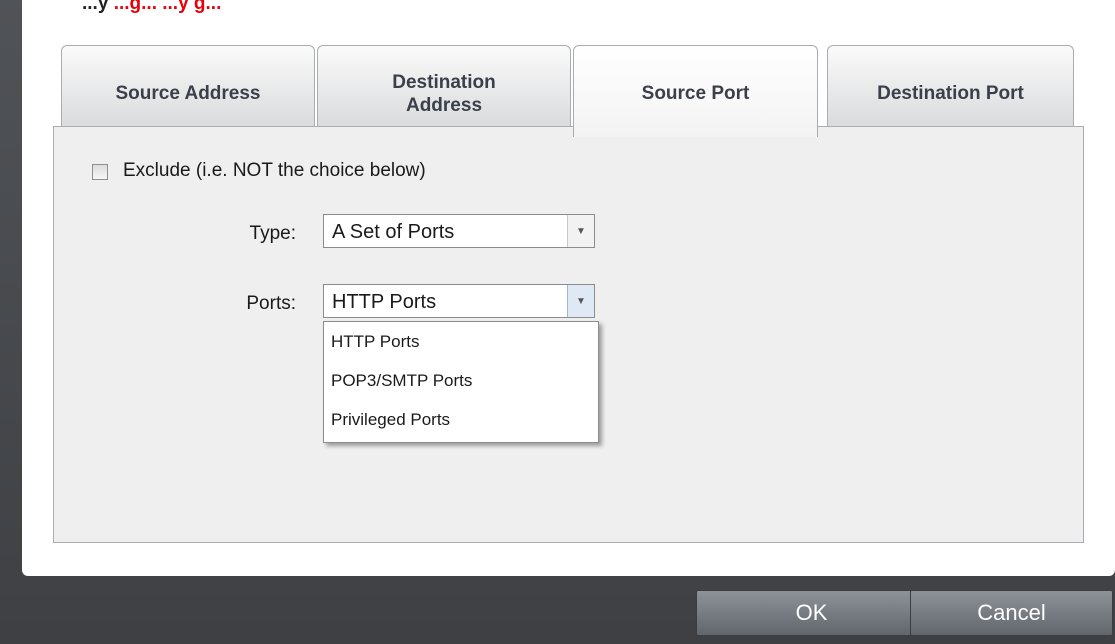  What do you see at coordinates (271, 303) in the screenshot?
I see `ports-label: Ports:` at bounding box center [271, 303].